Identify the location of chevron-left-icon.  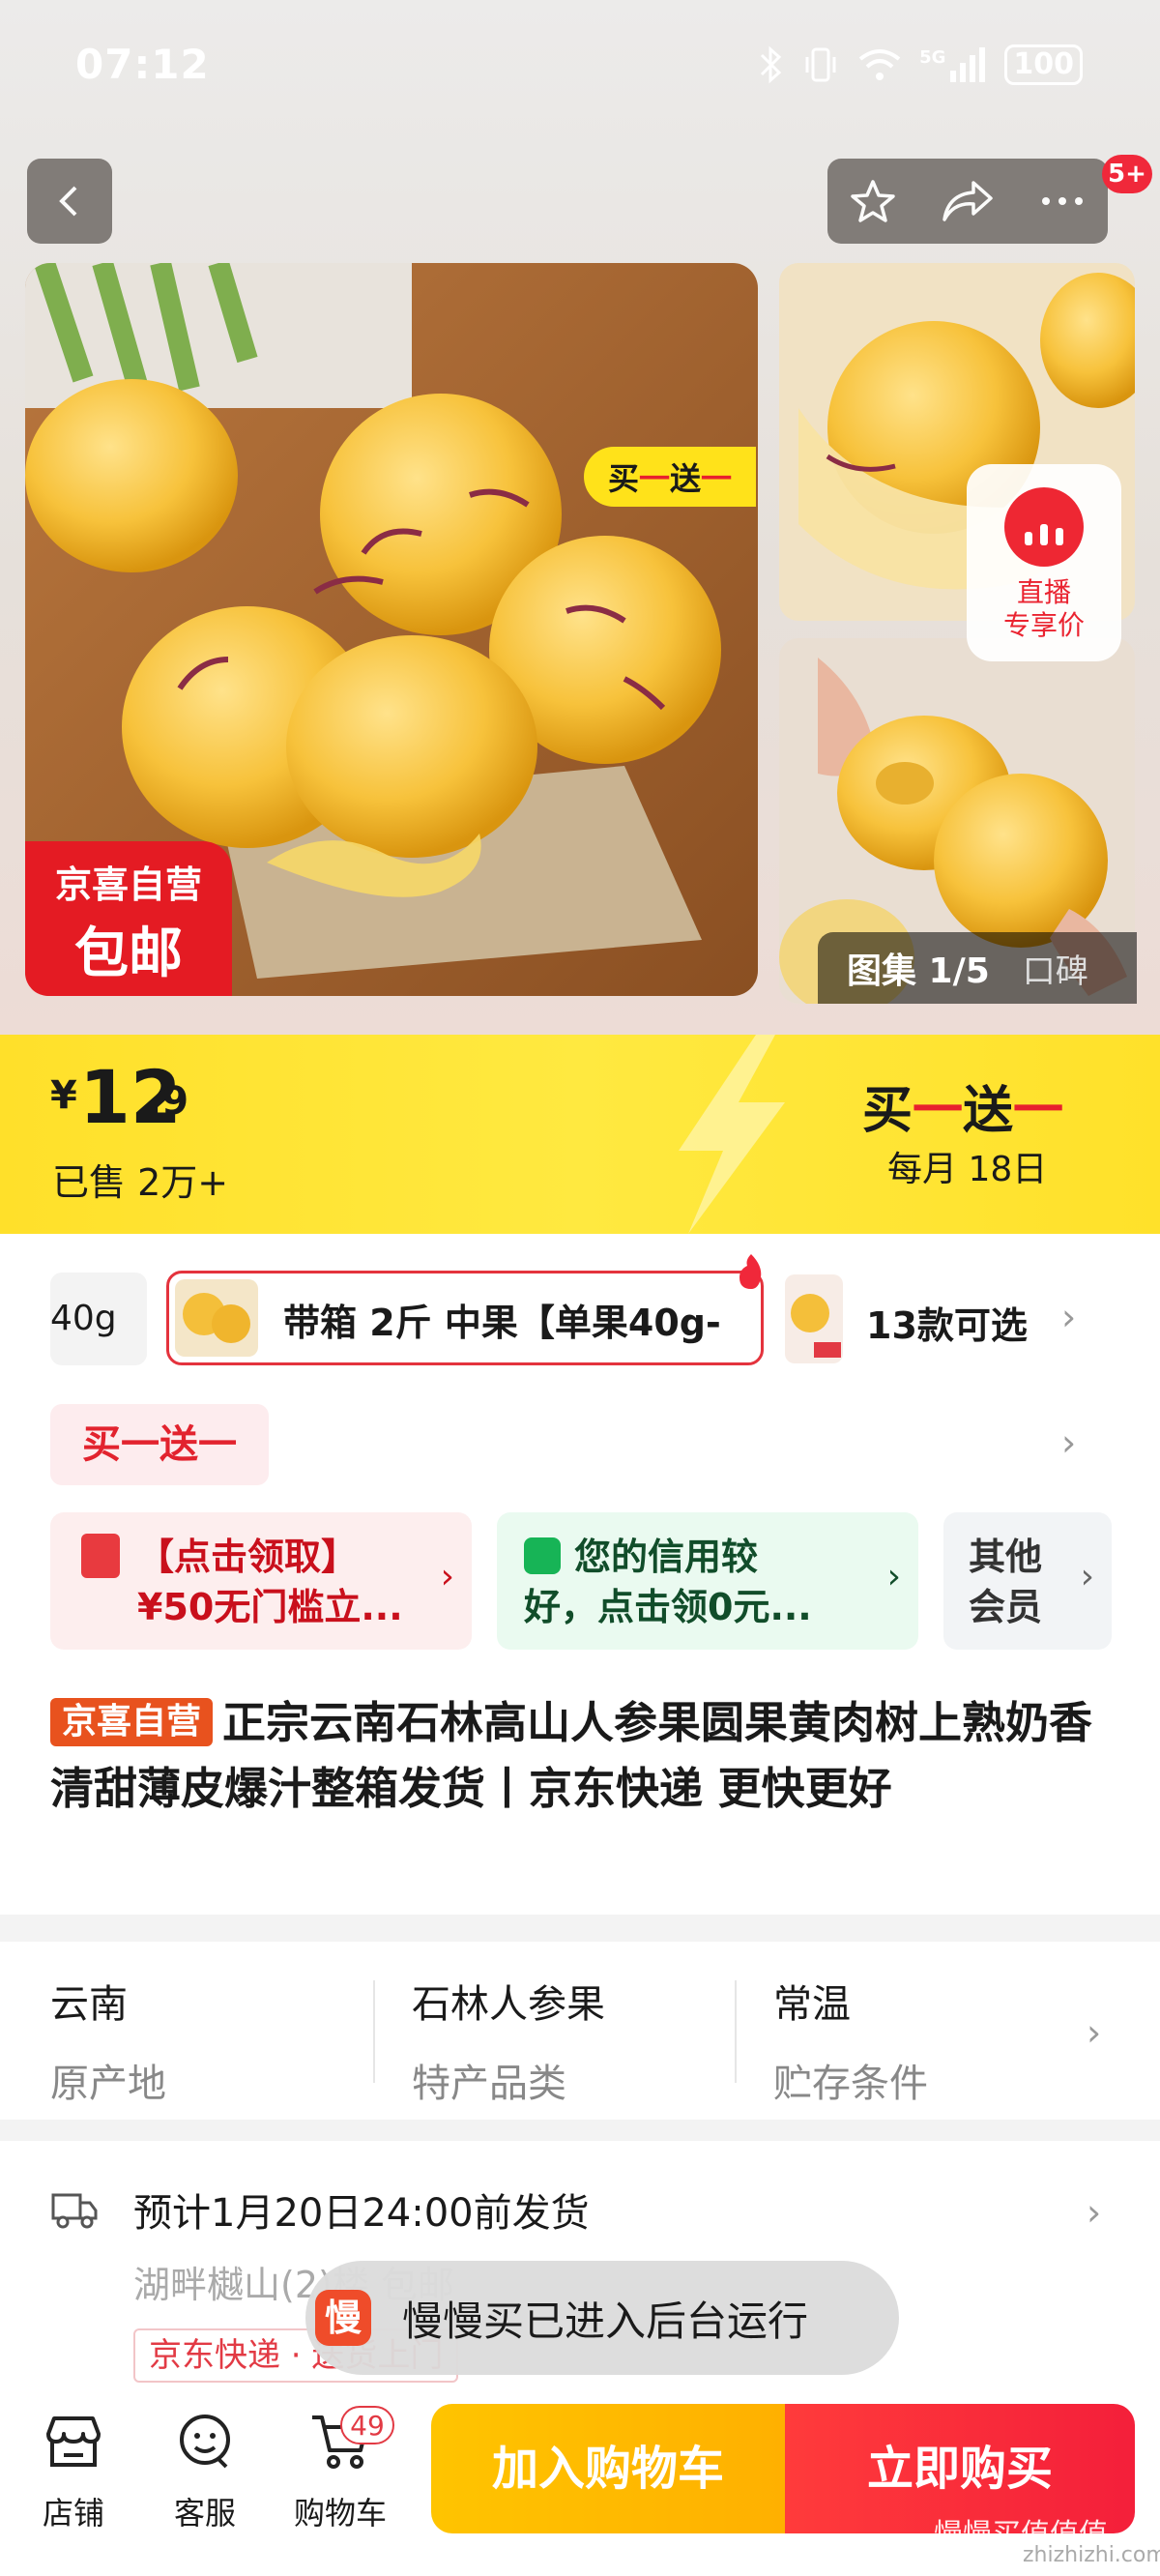
(68, 201).